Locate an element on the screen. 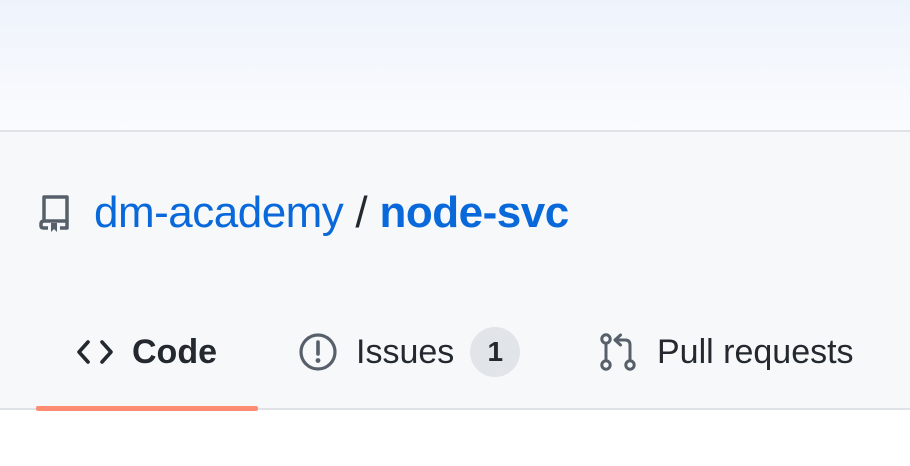 The height and width of the screenshot is (466, 910). tab-issues: Issues 1 is located at coordinates (409, 352).